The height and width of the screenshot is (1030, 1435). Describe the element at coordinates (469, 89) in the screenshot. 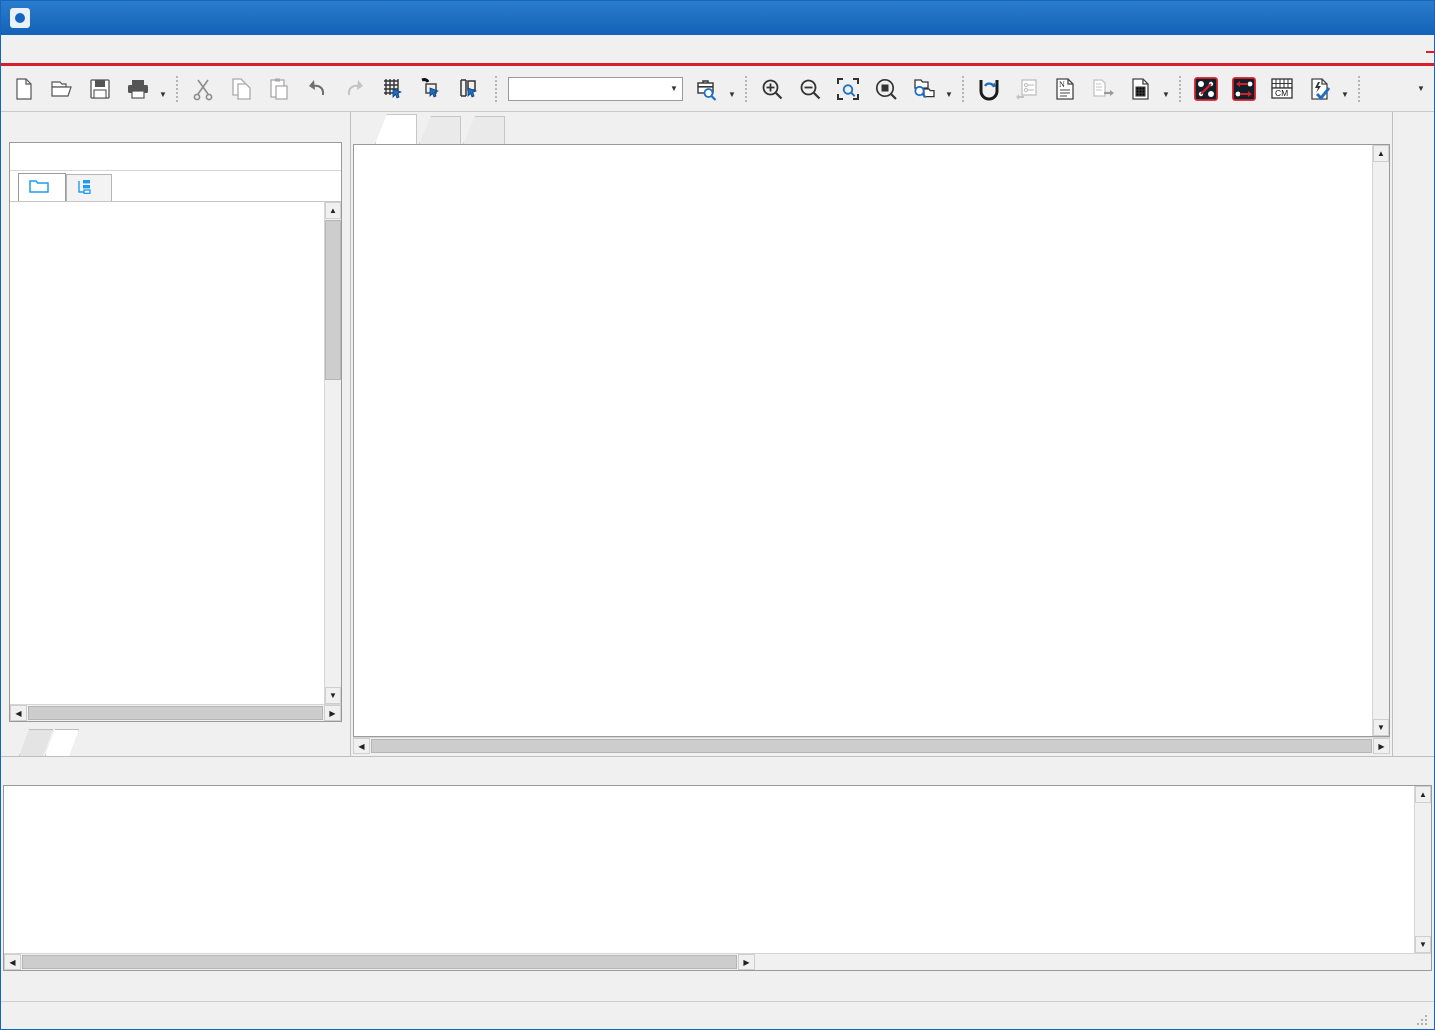

I see `mirror-select-button` at that location.